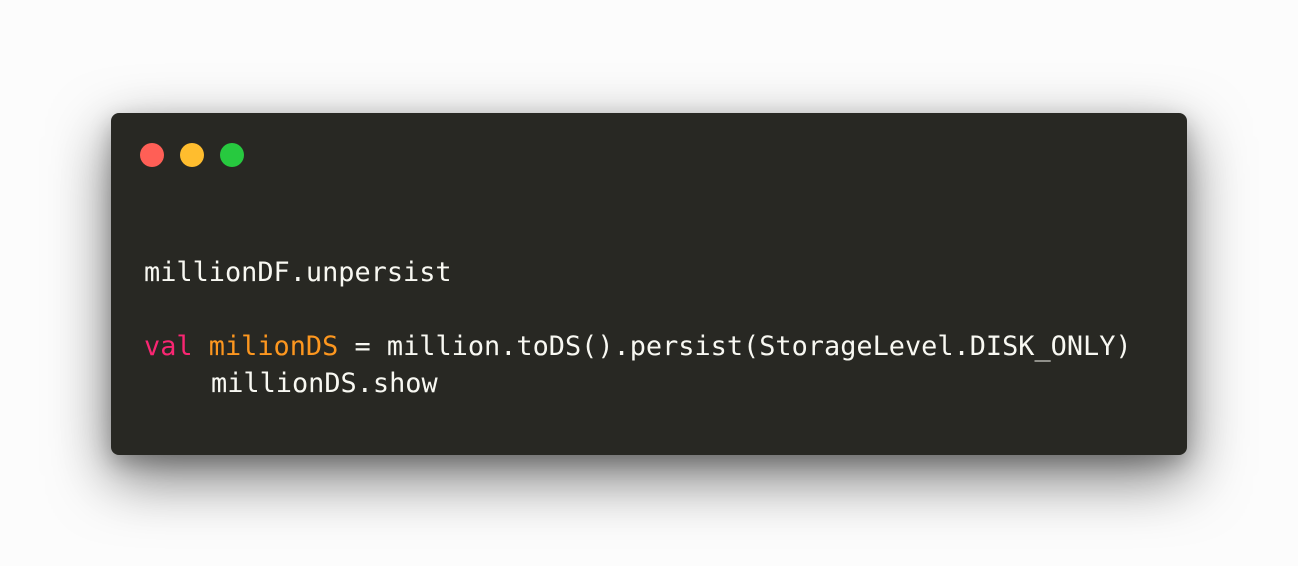  Describe the element at coordinates (324, 383) in the screenshot. I see `code-line-4: millionDS.show` at that location.